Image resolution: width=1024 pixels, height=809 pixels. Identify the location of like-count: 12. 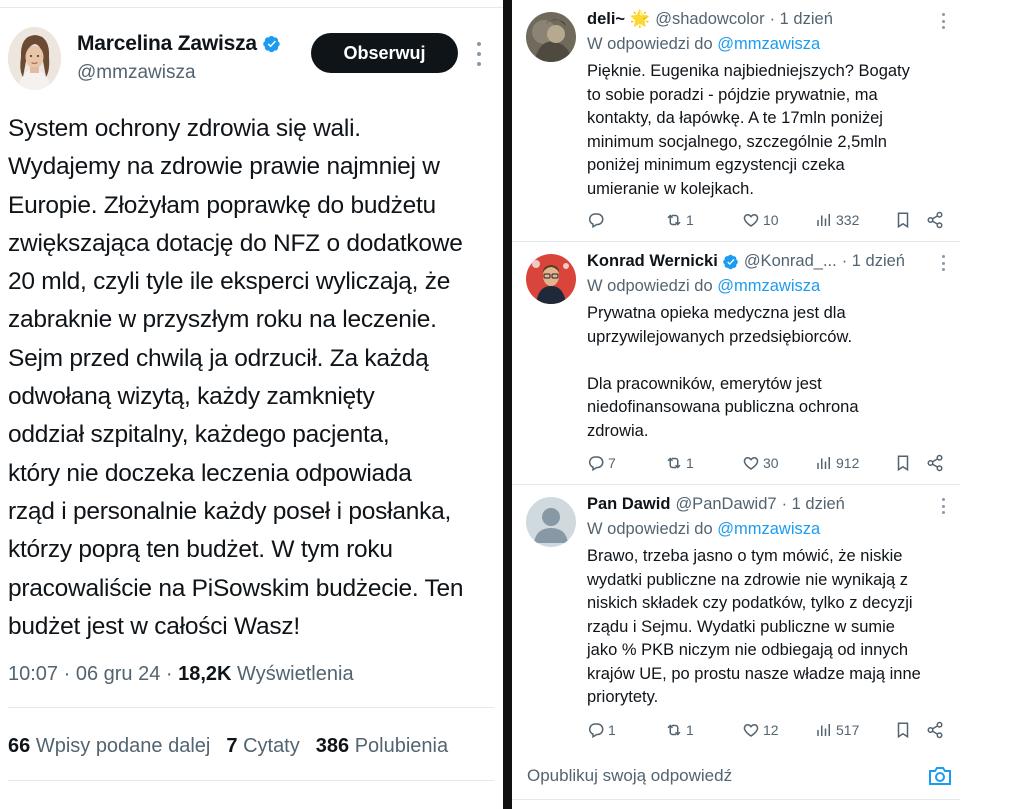
(771, 730).